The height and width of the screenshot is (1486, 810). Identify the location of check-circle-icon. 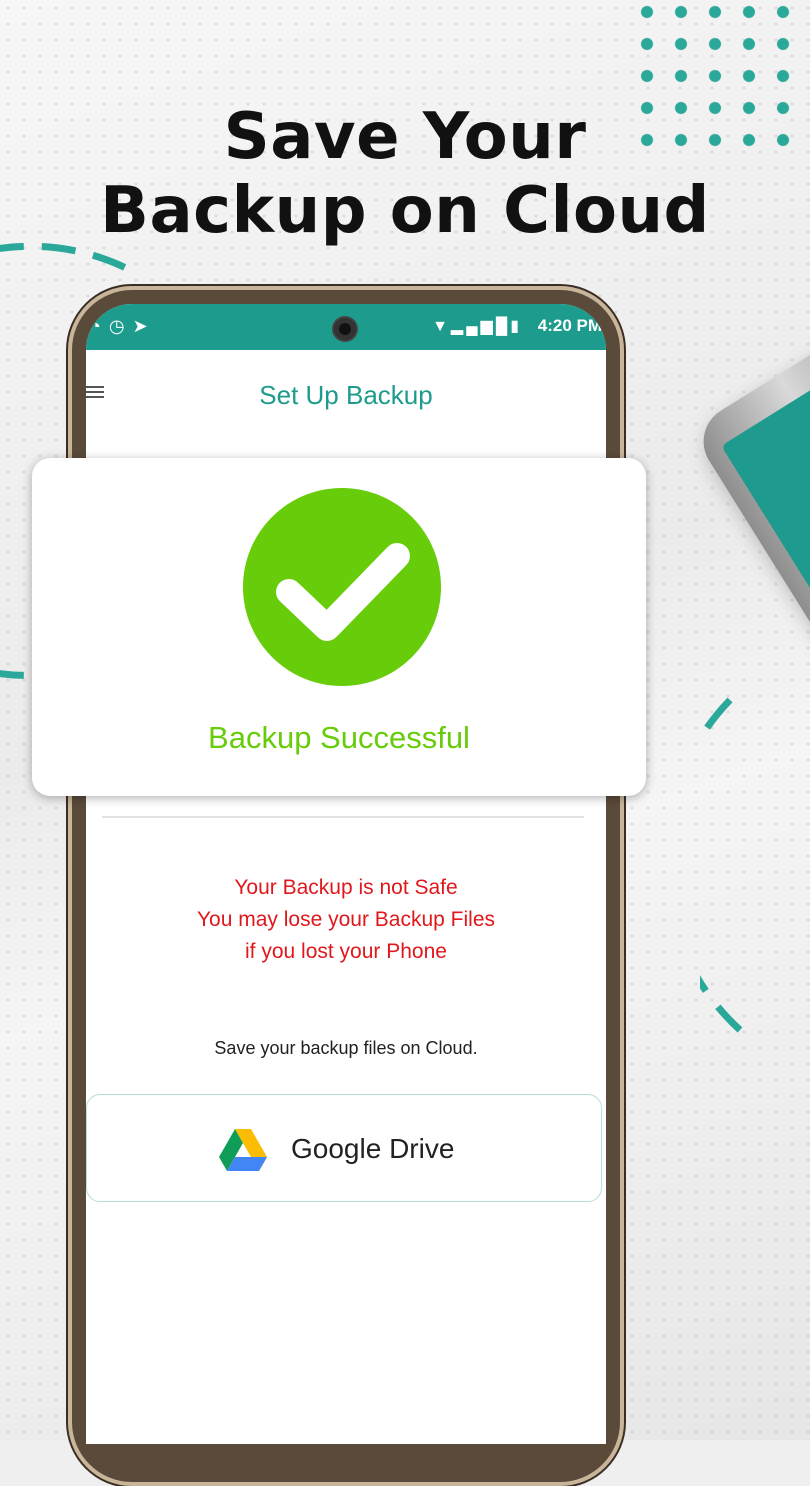
(342, 587).